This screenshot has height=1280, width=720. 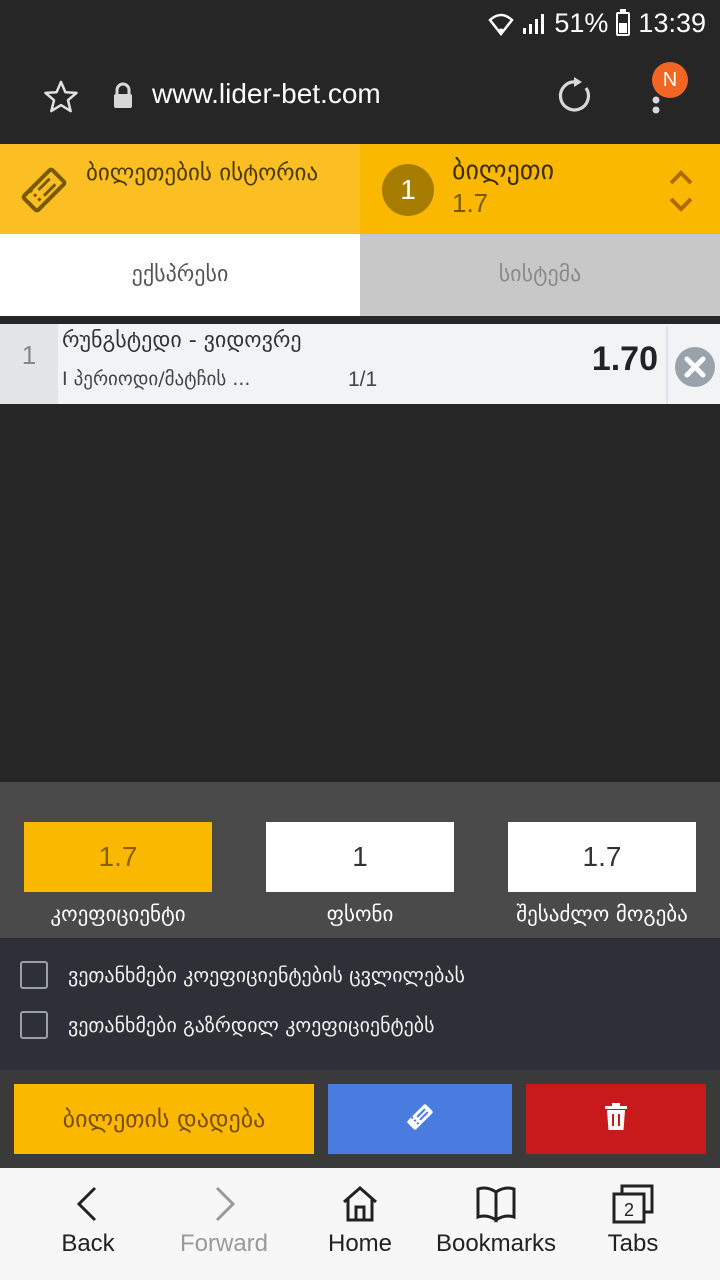 I want to click on nav-forward-label: Forward, so click(x=224, y=1243).